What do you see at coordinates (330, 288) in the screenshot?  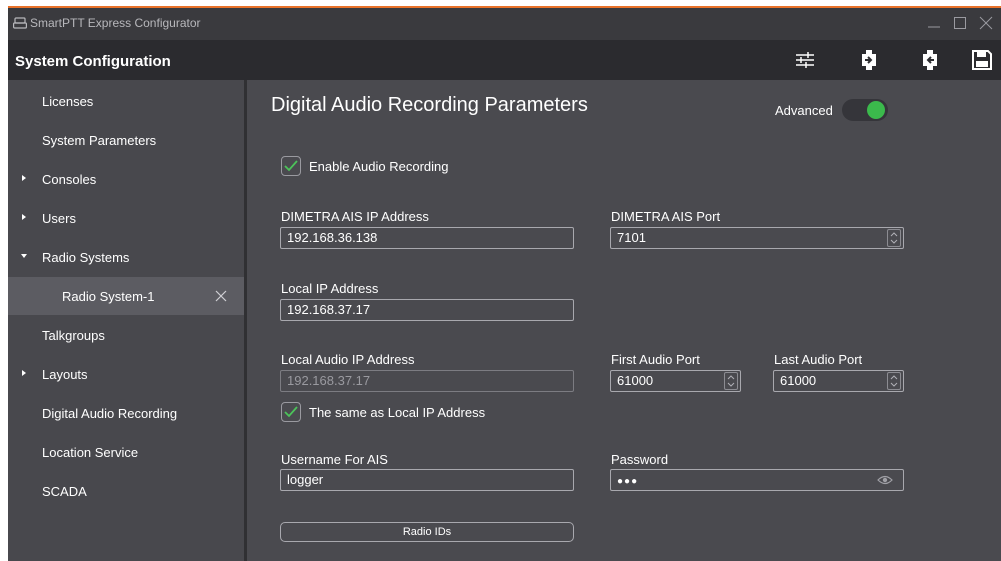 I see `local-ip-label: Local IP Address` at bounding box center [330, 288].